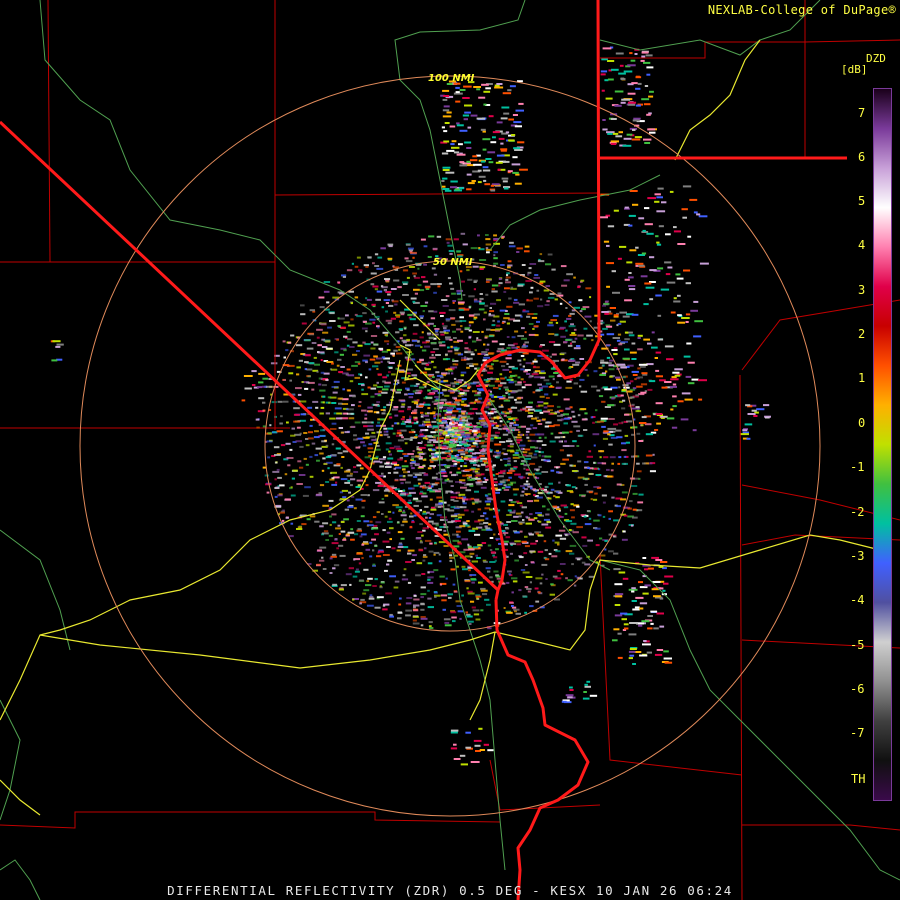 The image size is (900, 900). I want to click on legend-tick: -1, so click(857, 467).